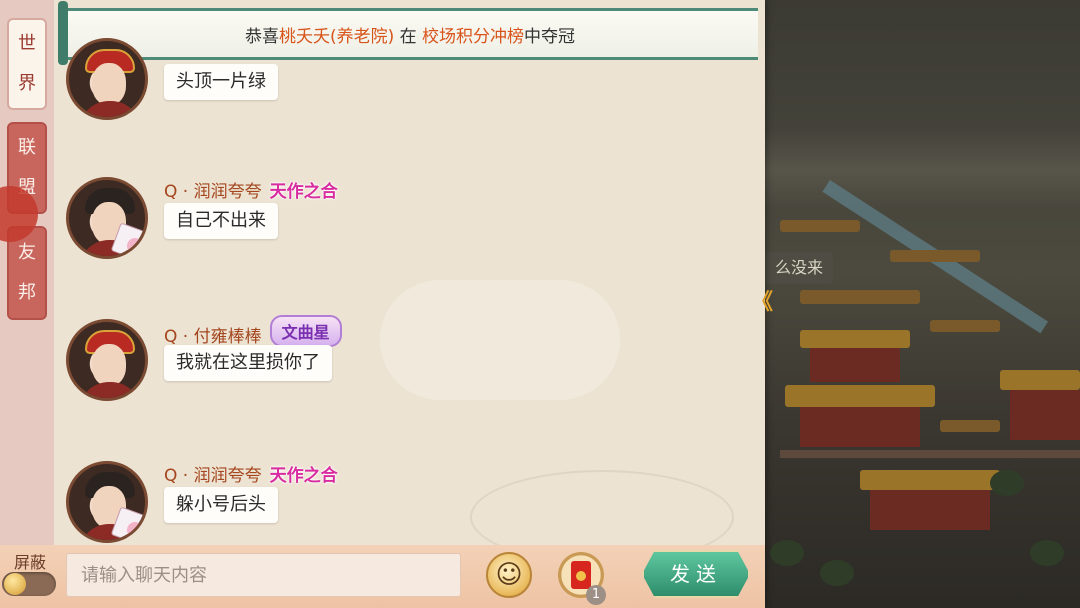  What do you see at coordinates (27, 147) in the screenshot?
I see `tab-alliance-char-1: 联` at bounding box center [27, 147].